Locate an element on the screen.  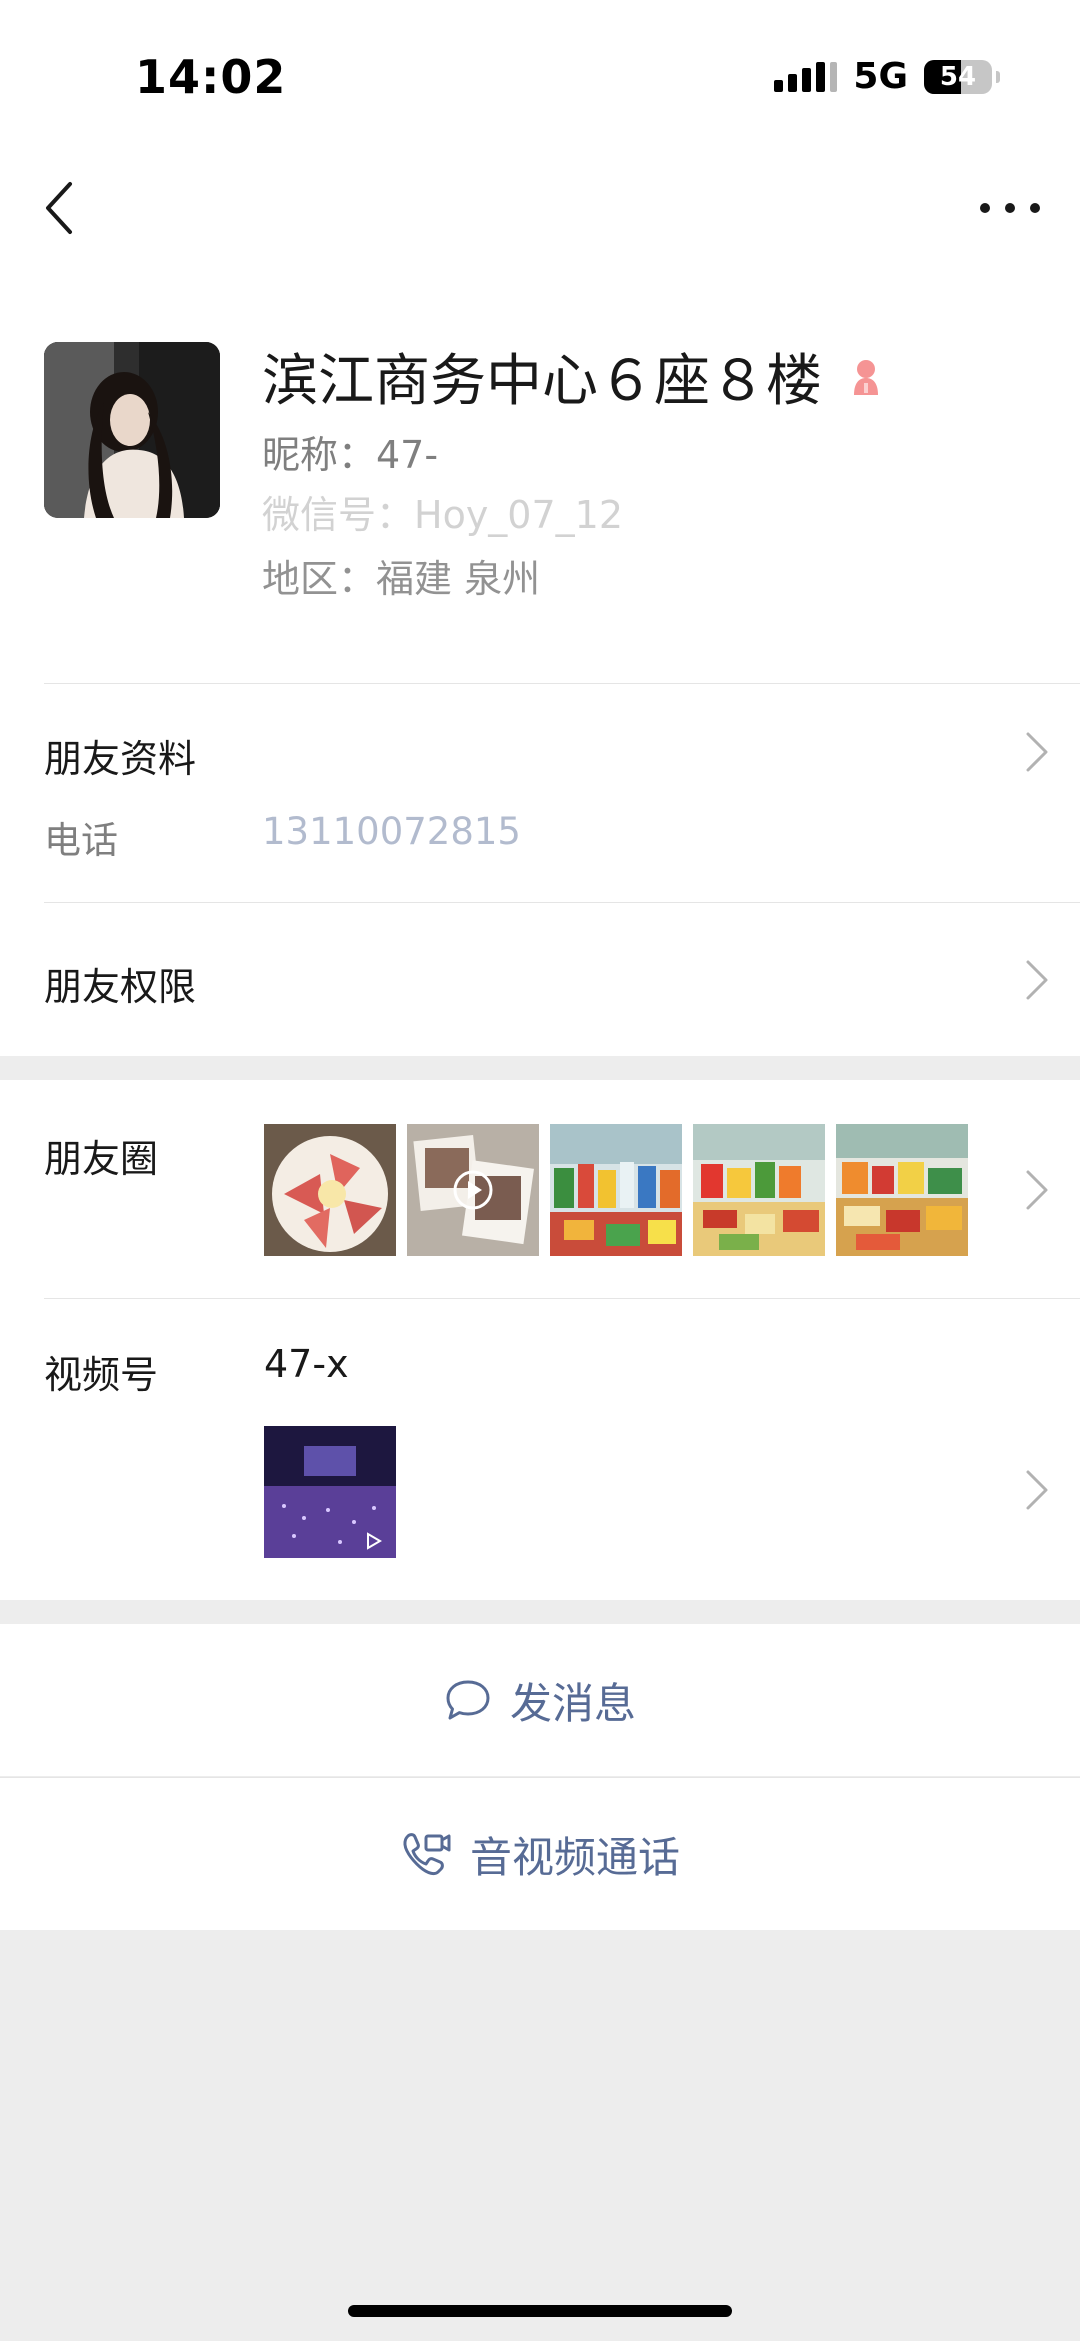
status-time: 14:02 is located at coordinates (211, 77).